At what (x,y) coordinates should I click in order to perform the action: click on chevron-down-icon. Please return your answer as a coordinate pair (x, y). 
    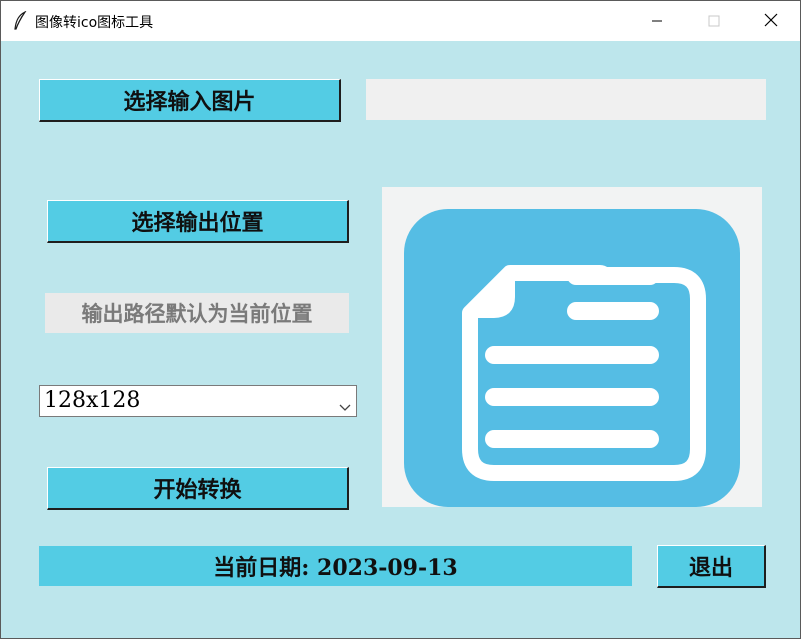
    Looking at the image, I should click on (345, 403).